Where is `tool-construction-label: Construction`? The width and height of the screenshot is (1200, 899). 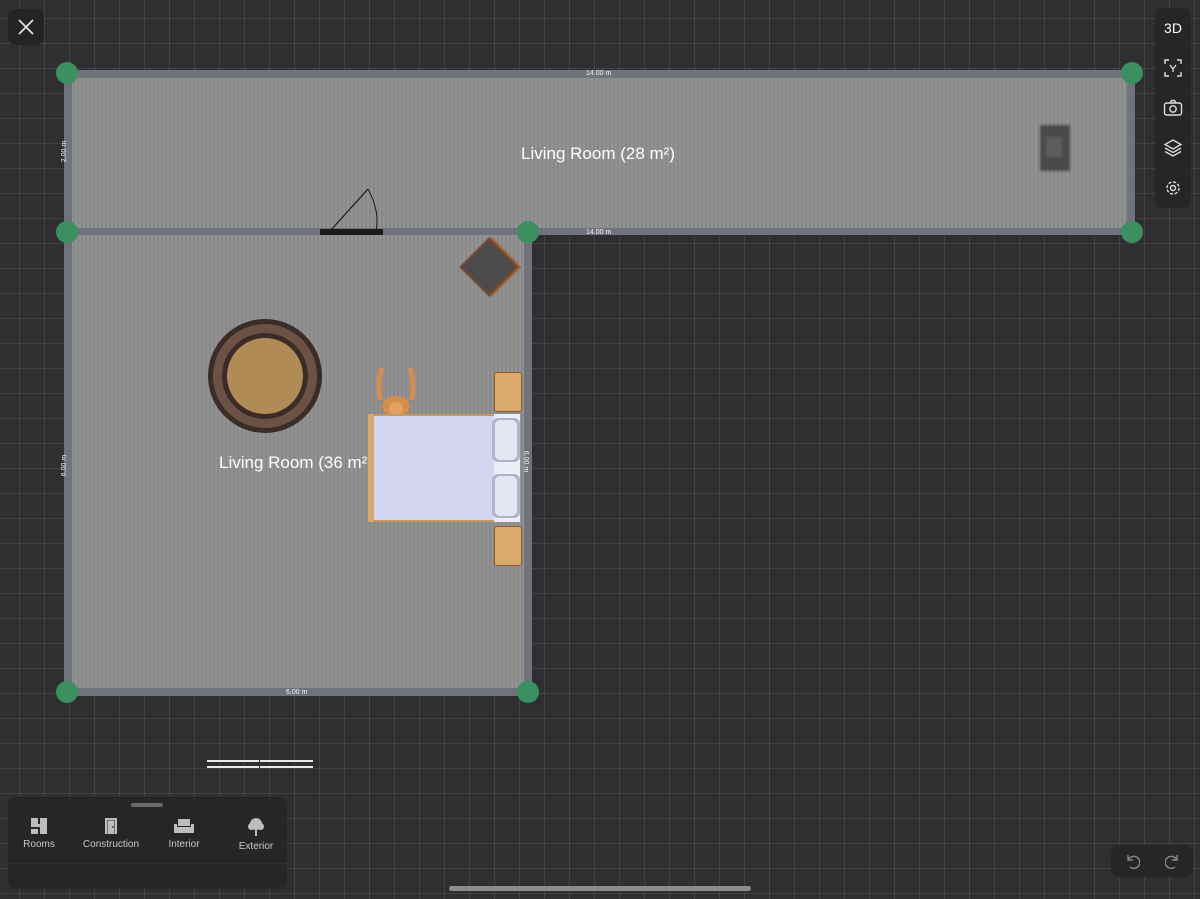 tool-construction-label: Construction is located at coordinates (111, 844).